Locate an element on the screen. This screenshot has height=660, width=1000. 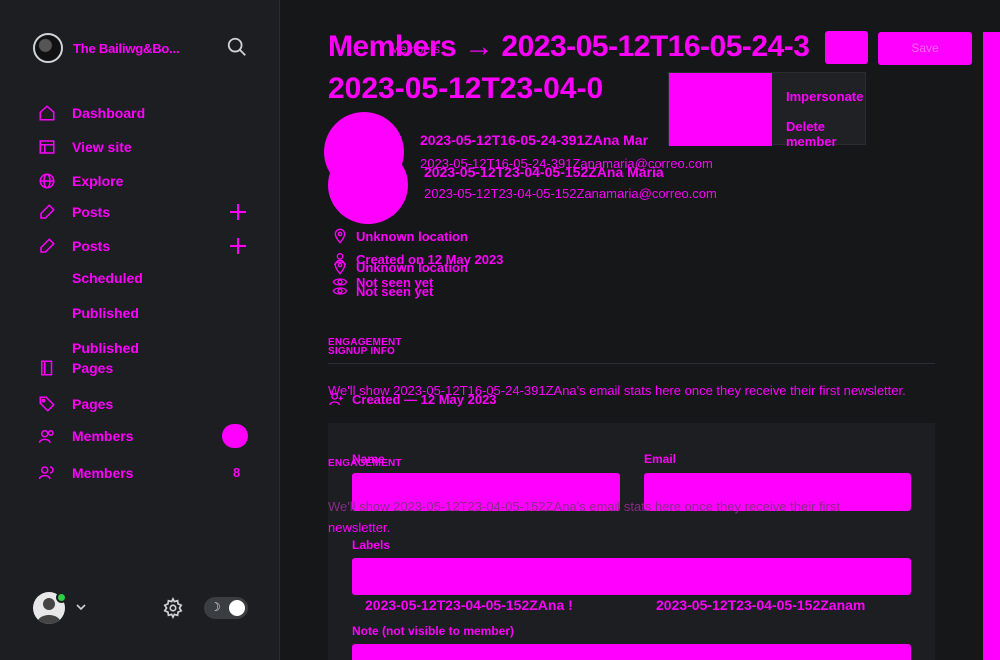
nav-tags-label: Pages is located at coordinates (93, 404).